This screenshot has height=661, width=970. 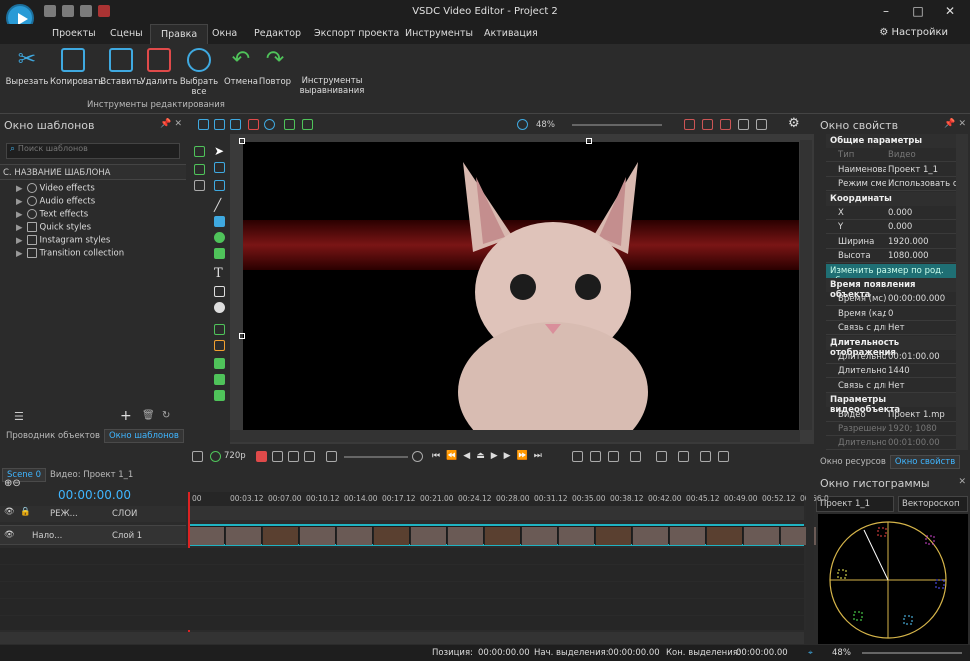 What do you see at coordinates (810, 653) in the screenshot?
I see `zoom-fit-icon: ⌖` at bounding box center [810, 653].